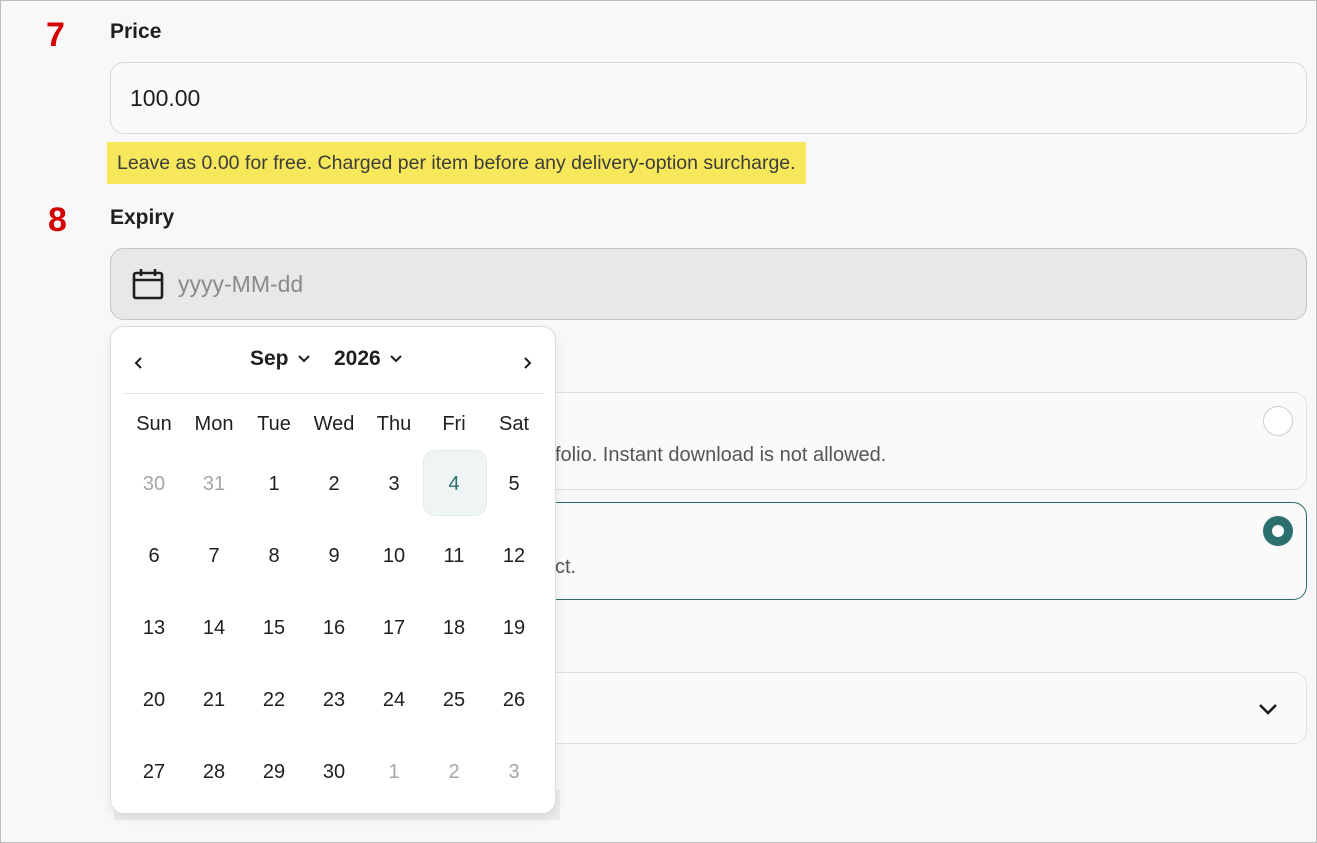  Describe the element at coordinates (357, 358) in the screenshot. I see `year-value: 2026` at that location.